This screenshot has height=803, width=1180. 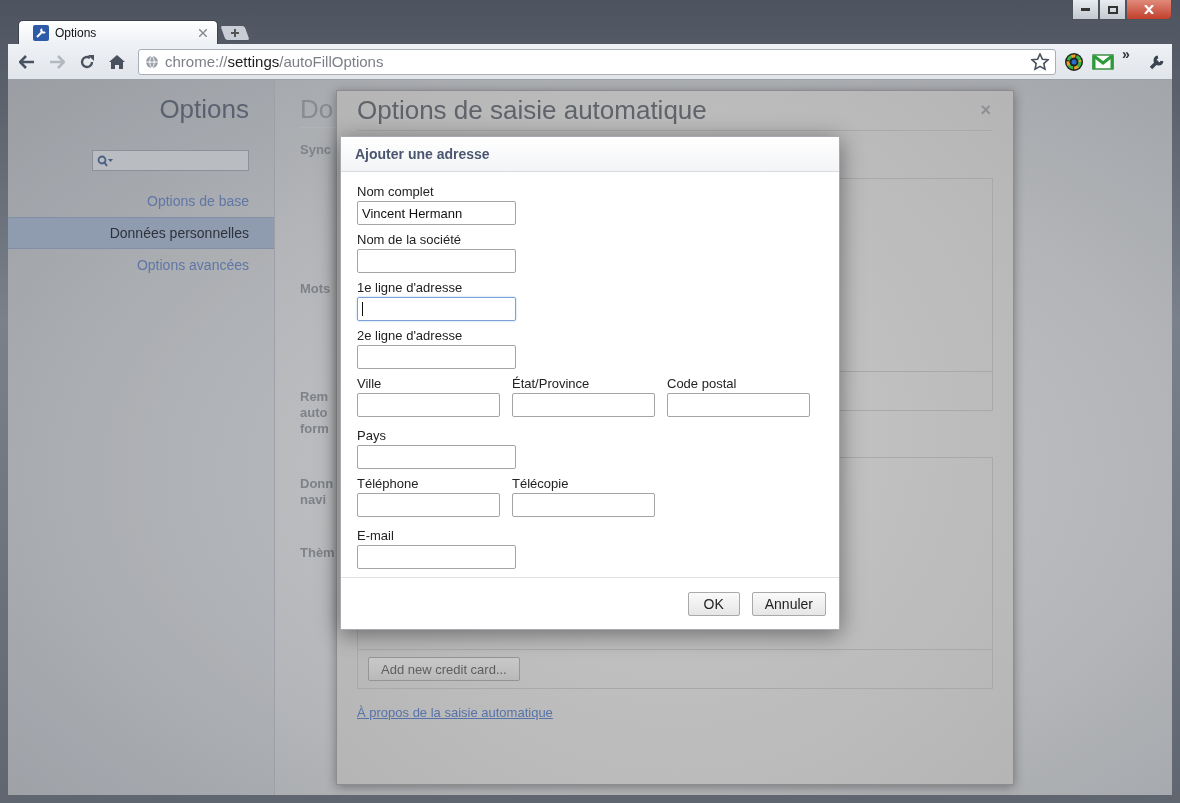 I want to click on back-arrow-icon, so click(x=27, y=61).